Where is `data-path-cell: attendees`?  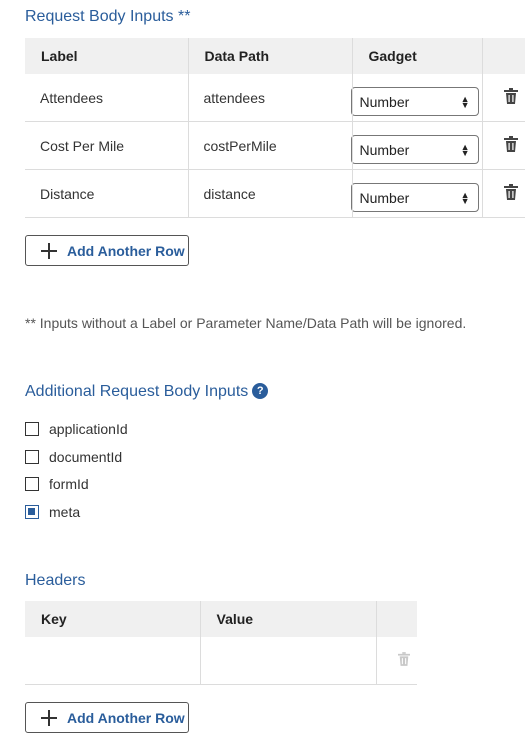
data-path-cell: attendees is located at coordinates (270, 98).